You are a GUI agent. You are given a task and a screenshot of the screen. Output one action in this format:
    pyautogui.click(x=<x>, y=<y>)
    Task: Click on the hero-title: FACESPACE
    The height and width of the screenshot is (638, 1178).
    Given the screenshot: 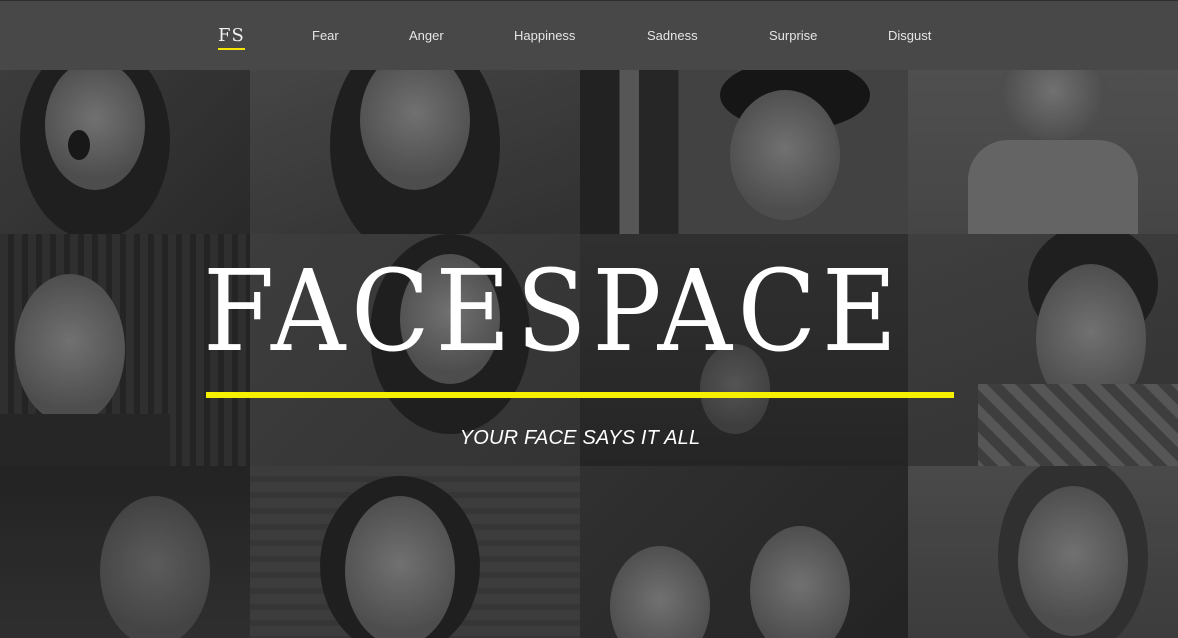 What is the action you would take?
    pyautogui.click(x=553, y=312)
    